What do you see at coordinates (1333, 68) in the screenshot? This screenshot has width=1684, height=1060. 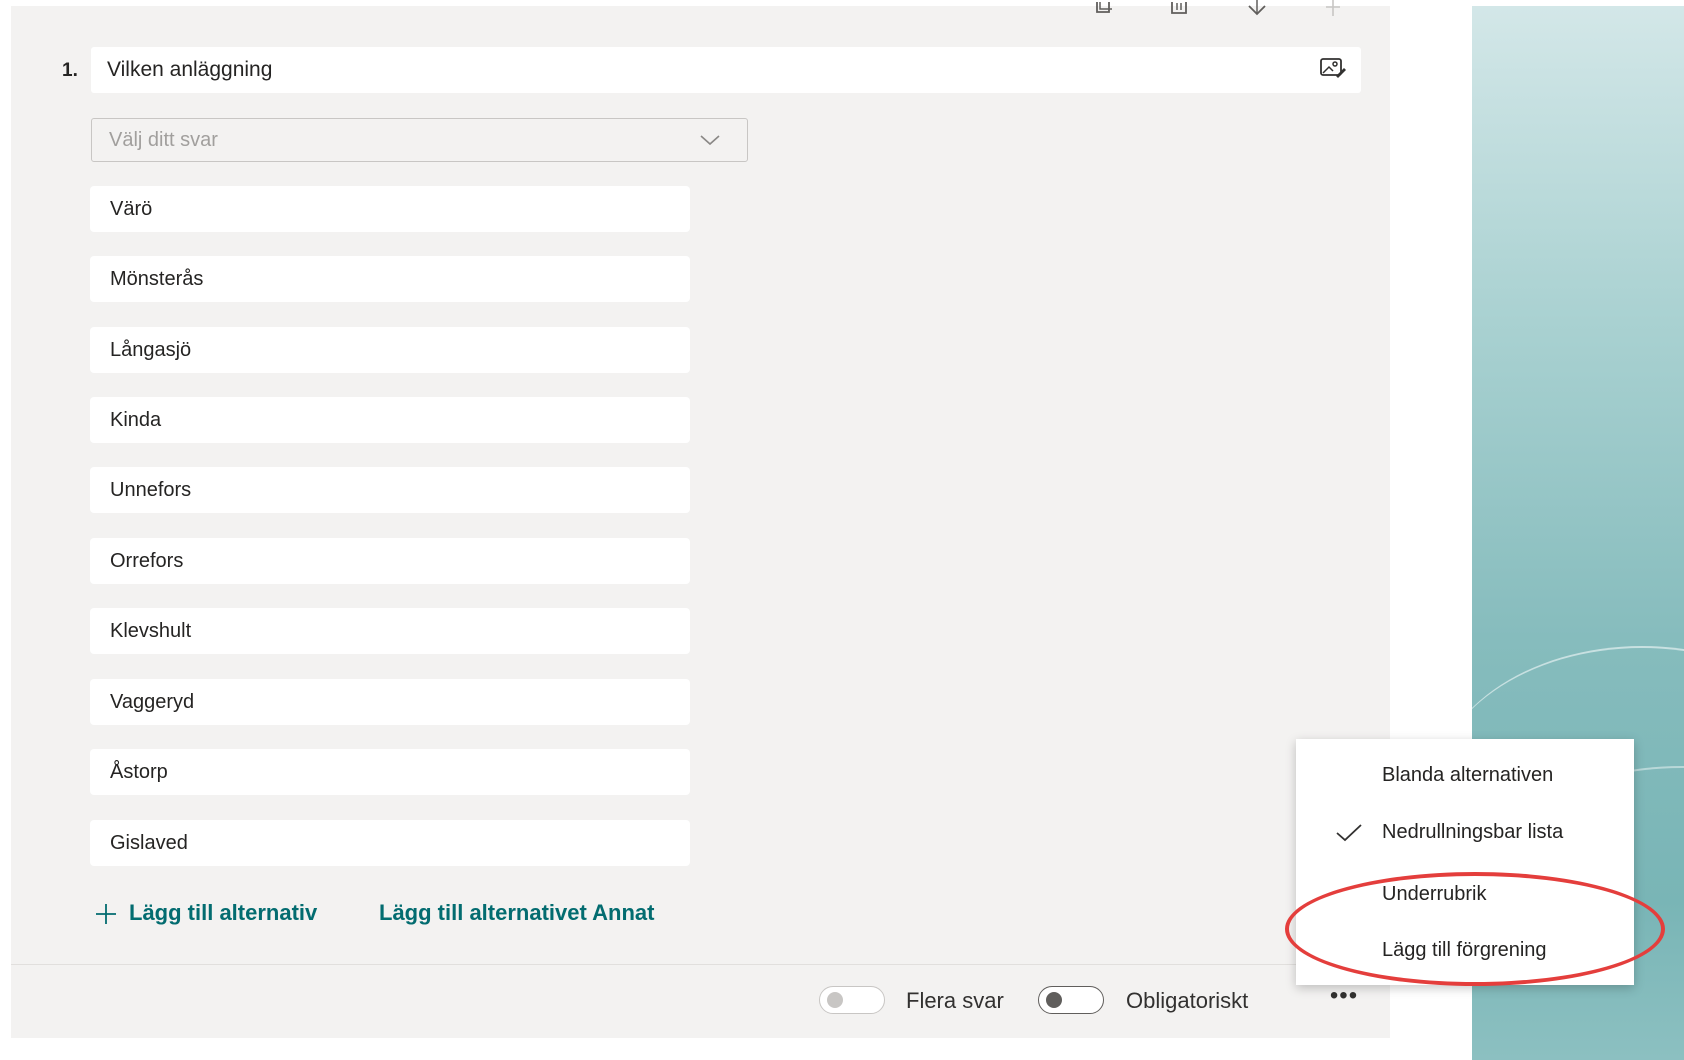 I see `insert-media-icon` at bounding box center [1333, 68].